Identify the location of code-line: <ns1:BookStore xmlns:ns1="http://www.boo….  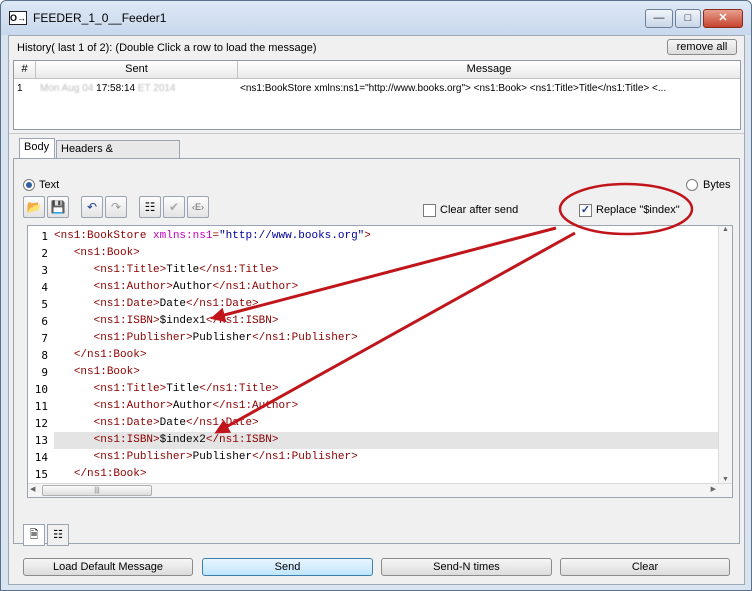
(389, 236).